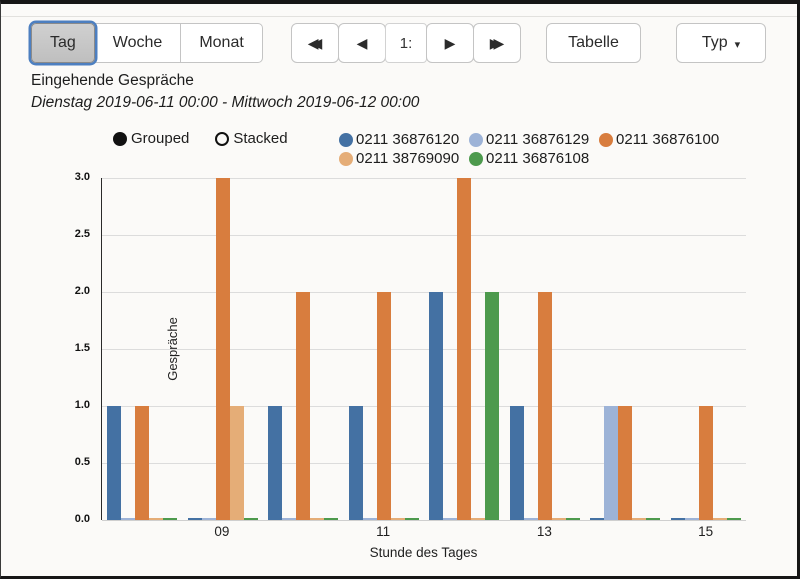 This screenshot has height=579, width=800. Describe the element at coordinates (208, 519) in the screenshot. I see `bar-0211-36876129-h09` at that location.